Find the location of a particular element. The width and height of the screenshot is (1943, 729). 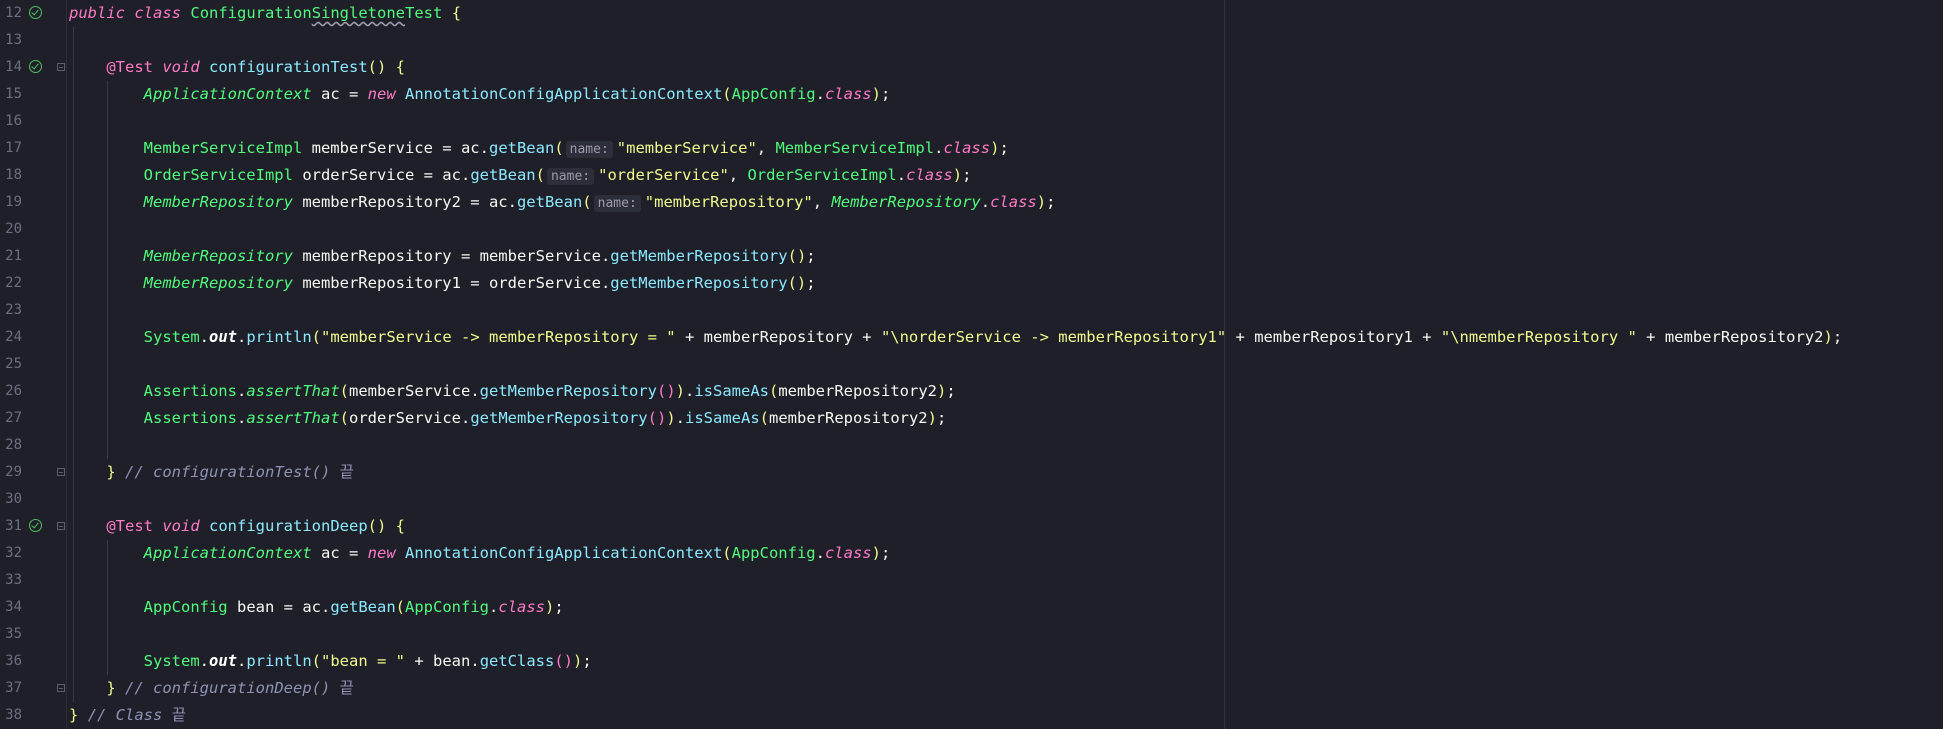

code-token: } is located at coordinates (111, 688).